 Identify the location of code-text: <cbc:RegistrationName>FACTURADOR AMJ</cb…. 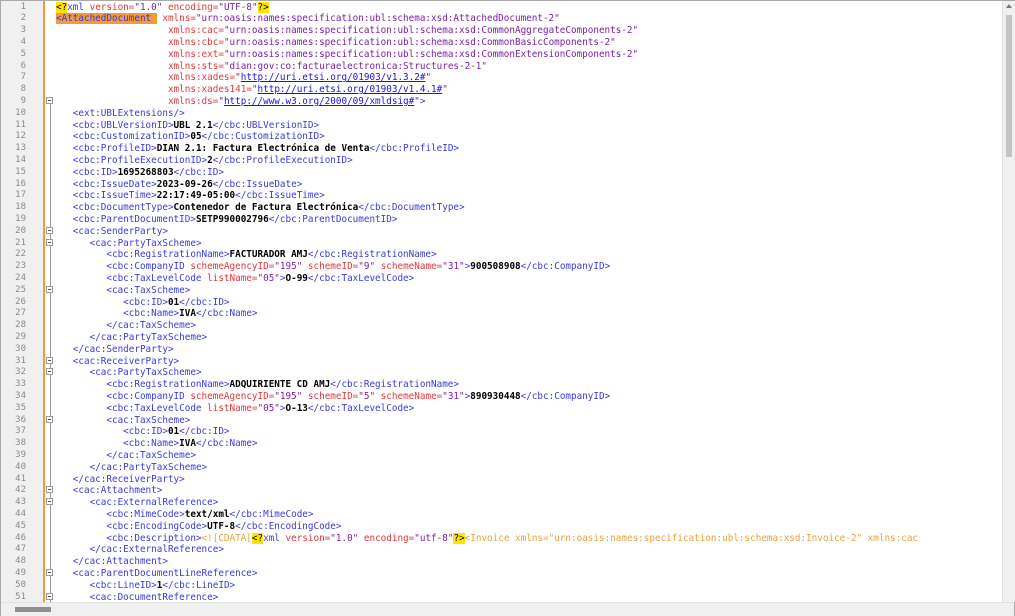
(246, 255).